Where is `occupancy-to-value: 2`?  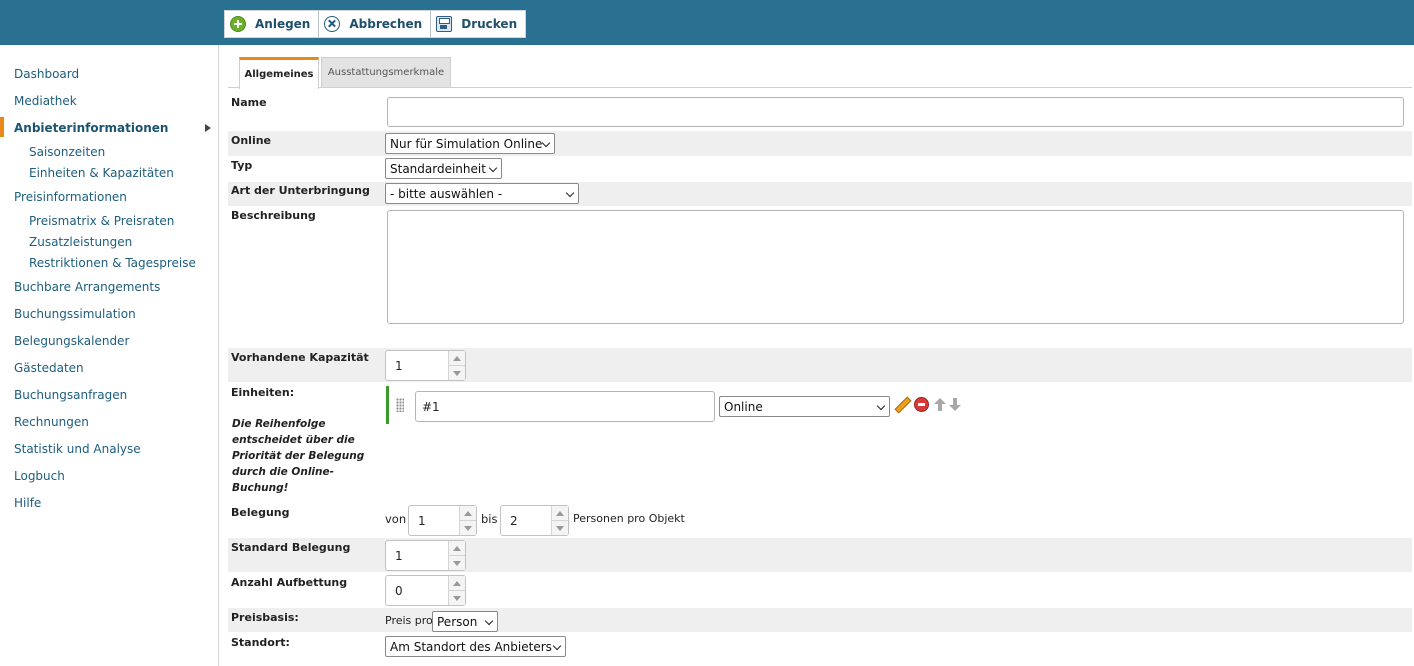 occupancy-to-value: 2 is located at coordinates (514, 520).